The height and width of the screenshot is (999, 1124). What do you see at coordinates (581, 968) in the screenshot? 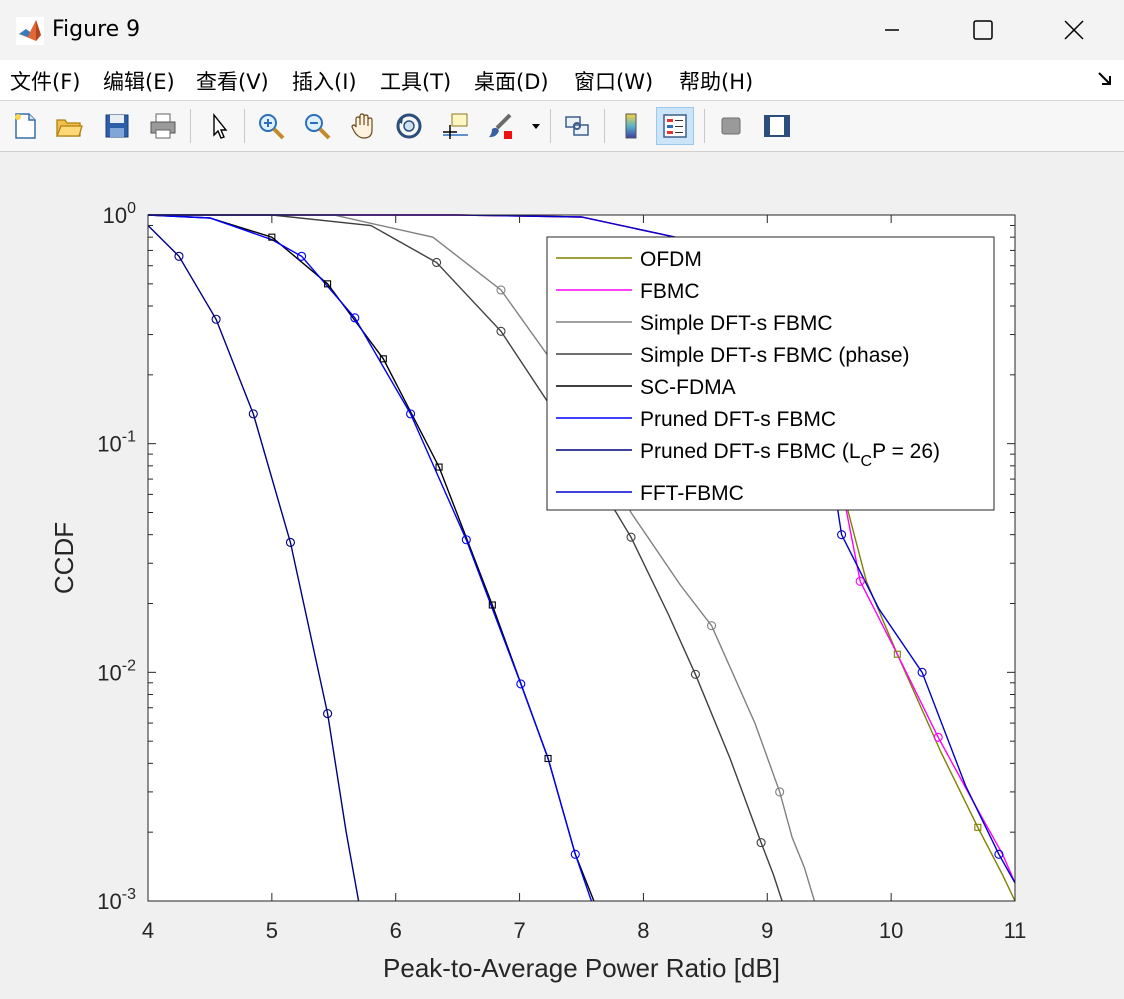
I see `x-axis-label: Peak-to-Average Power Ratio [dB]` at bounding box center [581, 968].